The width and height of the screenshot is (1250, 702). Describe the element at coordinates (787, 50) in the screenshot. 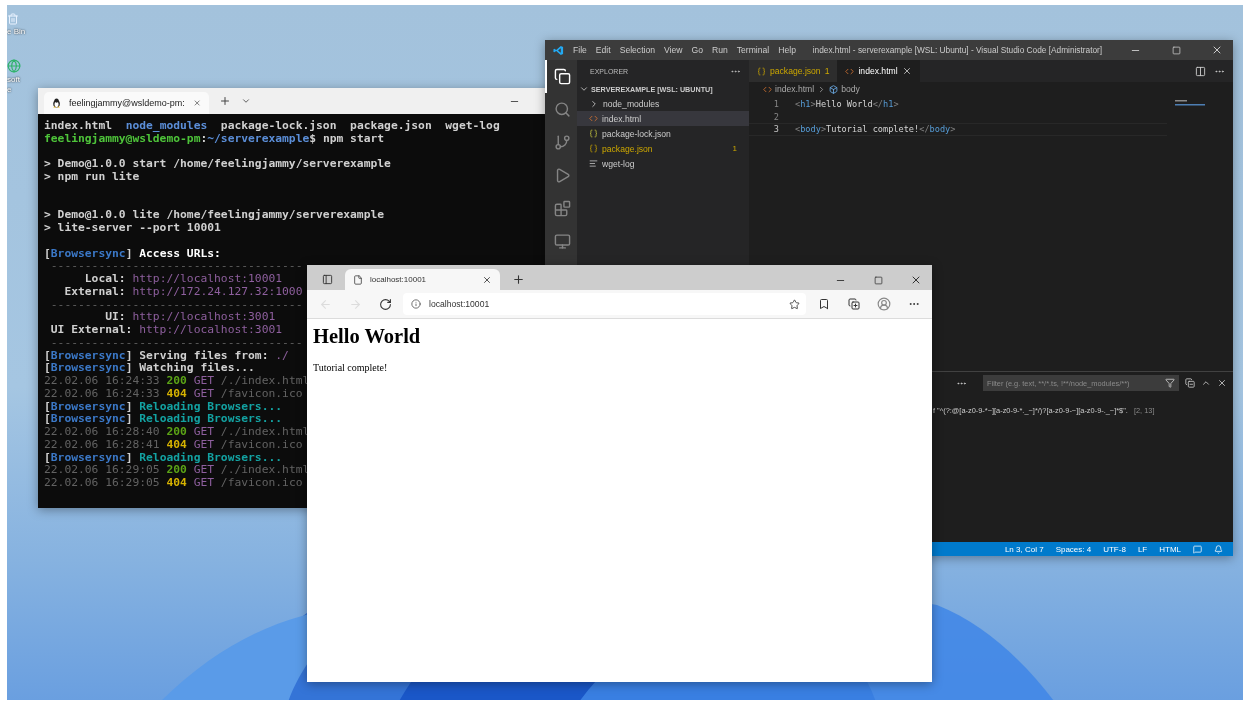

I see `menu-item: Help` at that location.